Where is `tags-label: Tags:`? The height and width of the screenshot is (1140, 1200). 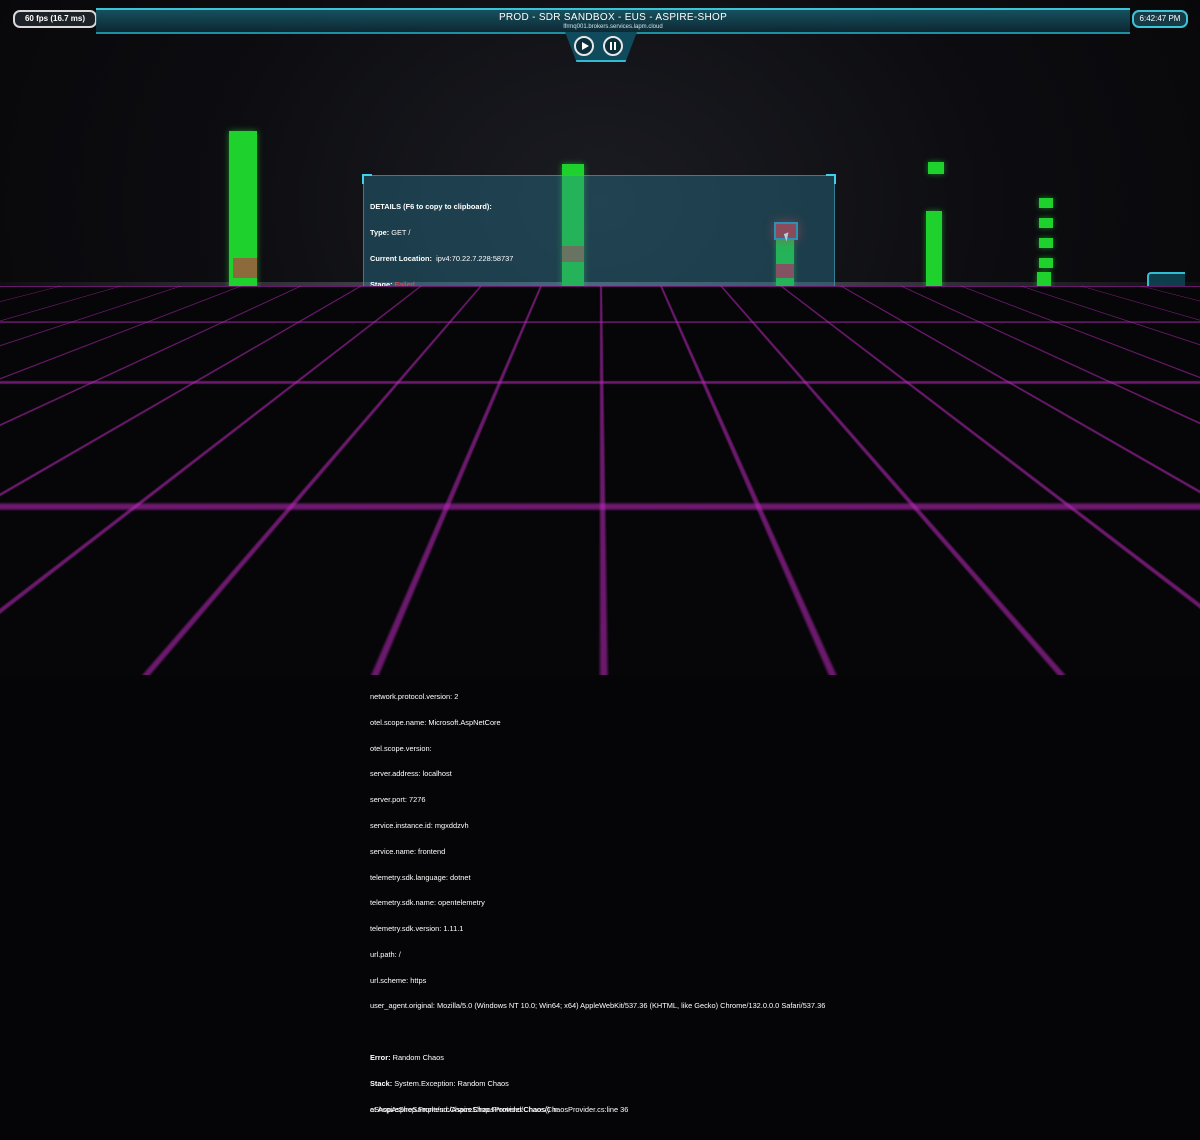
tags-label: Tags: is located at coordinates (379, 516).